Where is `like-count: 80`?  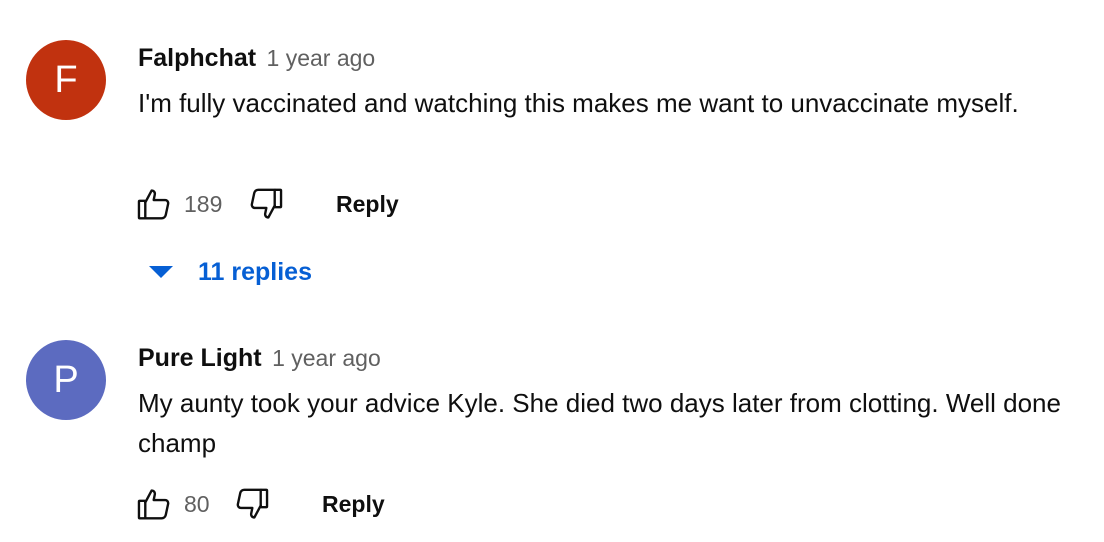
like-count: 80 is located at coordinates (197, 503).